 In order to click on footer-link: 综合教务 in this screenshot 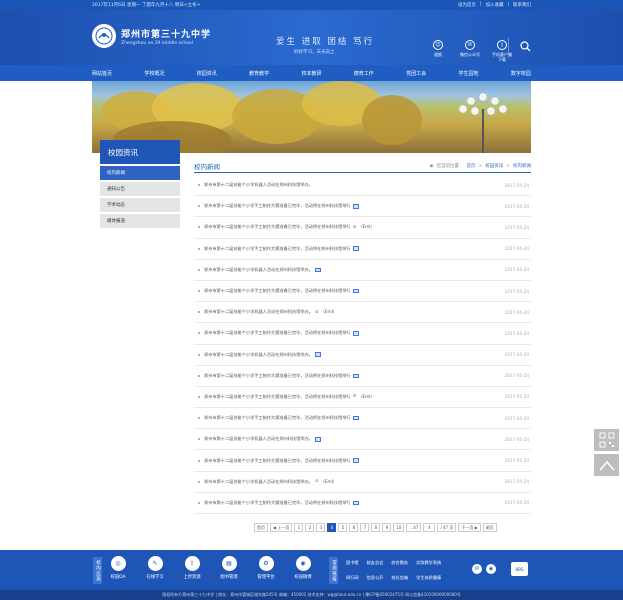, I will do `click(399, 563)`.